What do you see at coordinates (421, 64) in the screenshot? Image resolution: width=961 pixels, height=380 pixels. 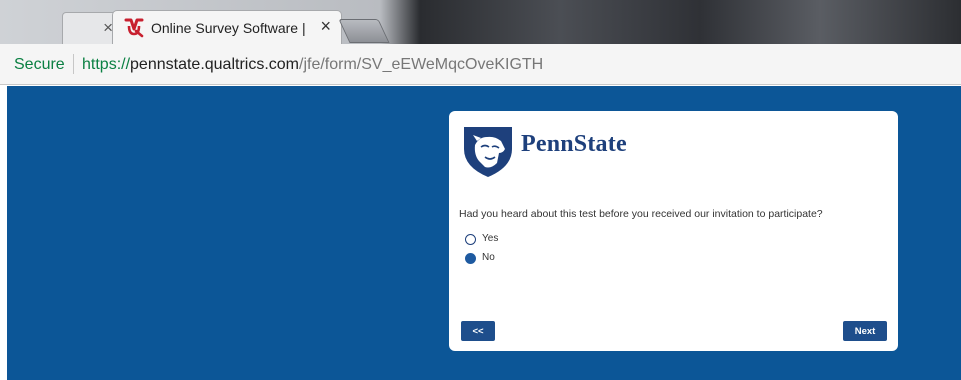 I see `url-path: /jfe/form/SV_eEWeMqcOveKIGTH` at bounding box center [421, 64].